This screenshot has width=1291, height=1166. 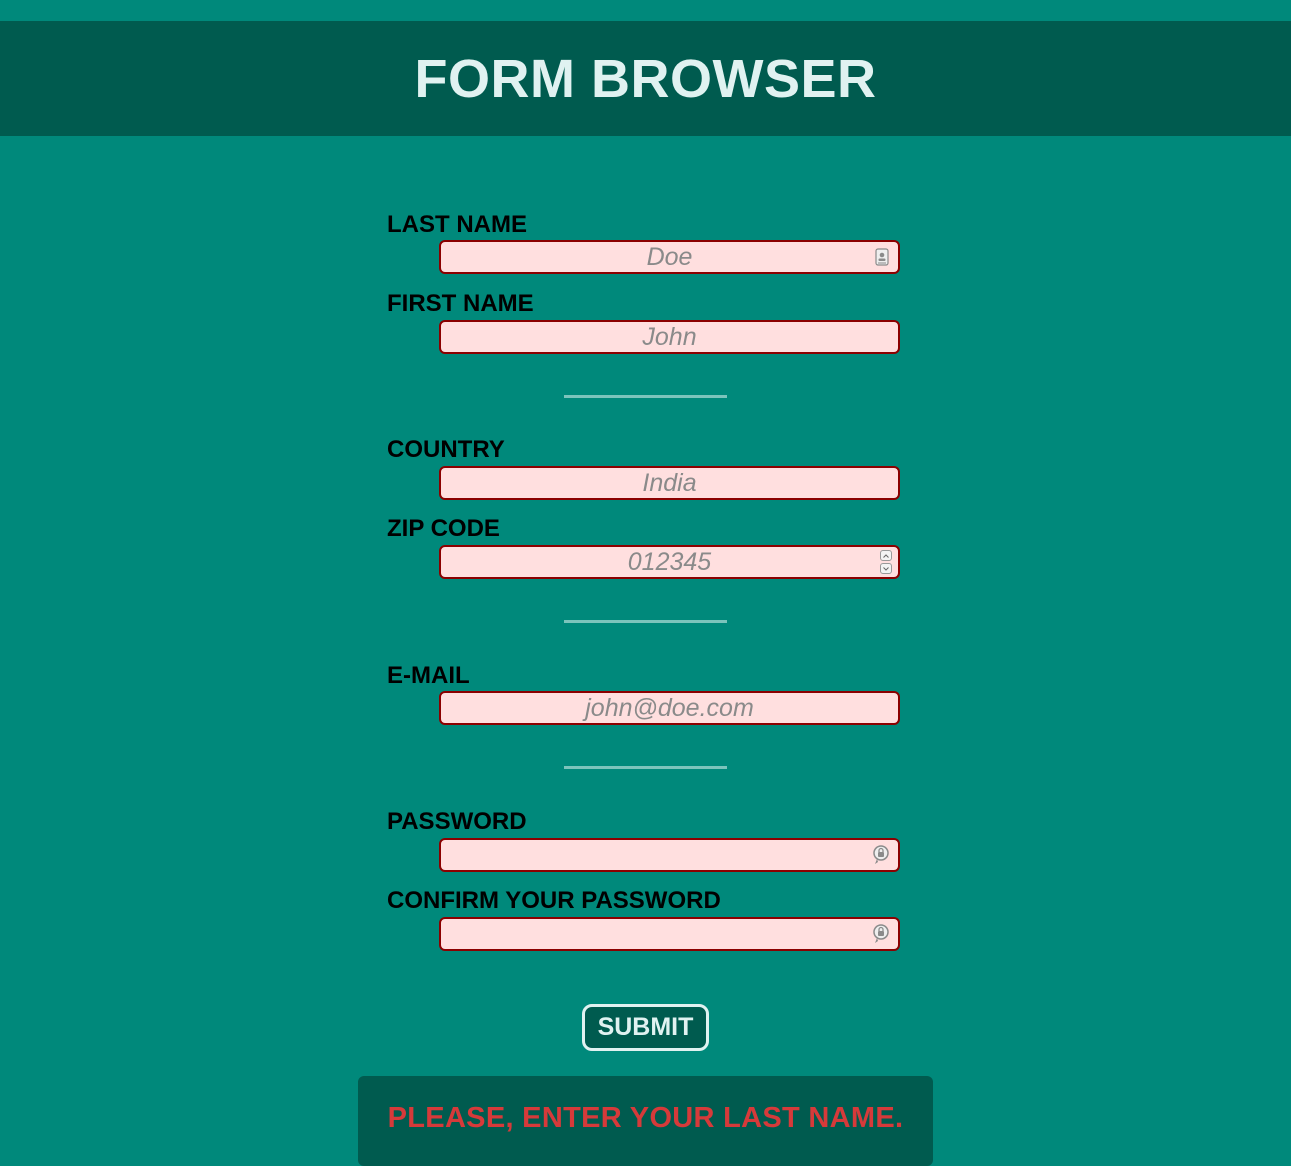 I want to click on error-message-box: PLEASE, ENTER YOUR LAST NAME., so click(x=645, y=1121).